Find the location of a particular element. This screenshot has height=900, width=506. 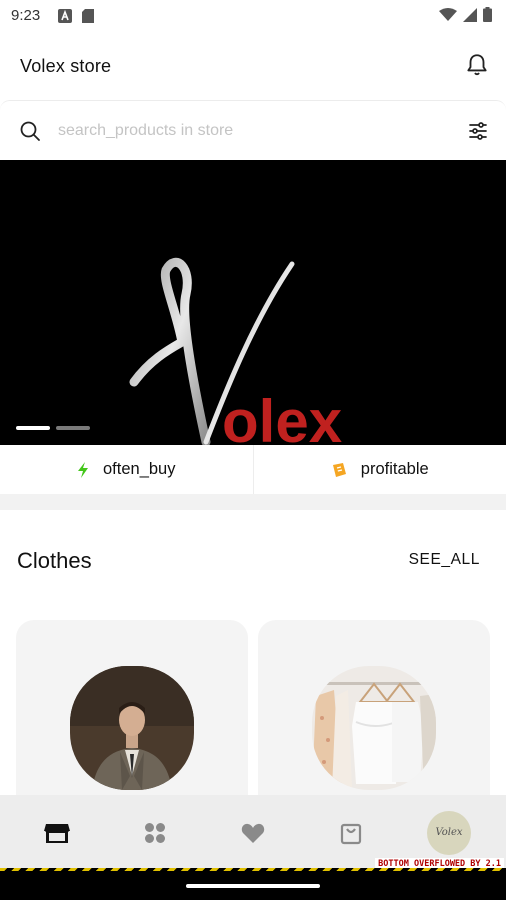

avatar: Volex is located at coordinates (449, 832).